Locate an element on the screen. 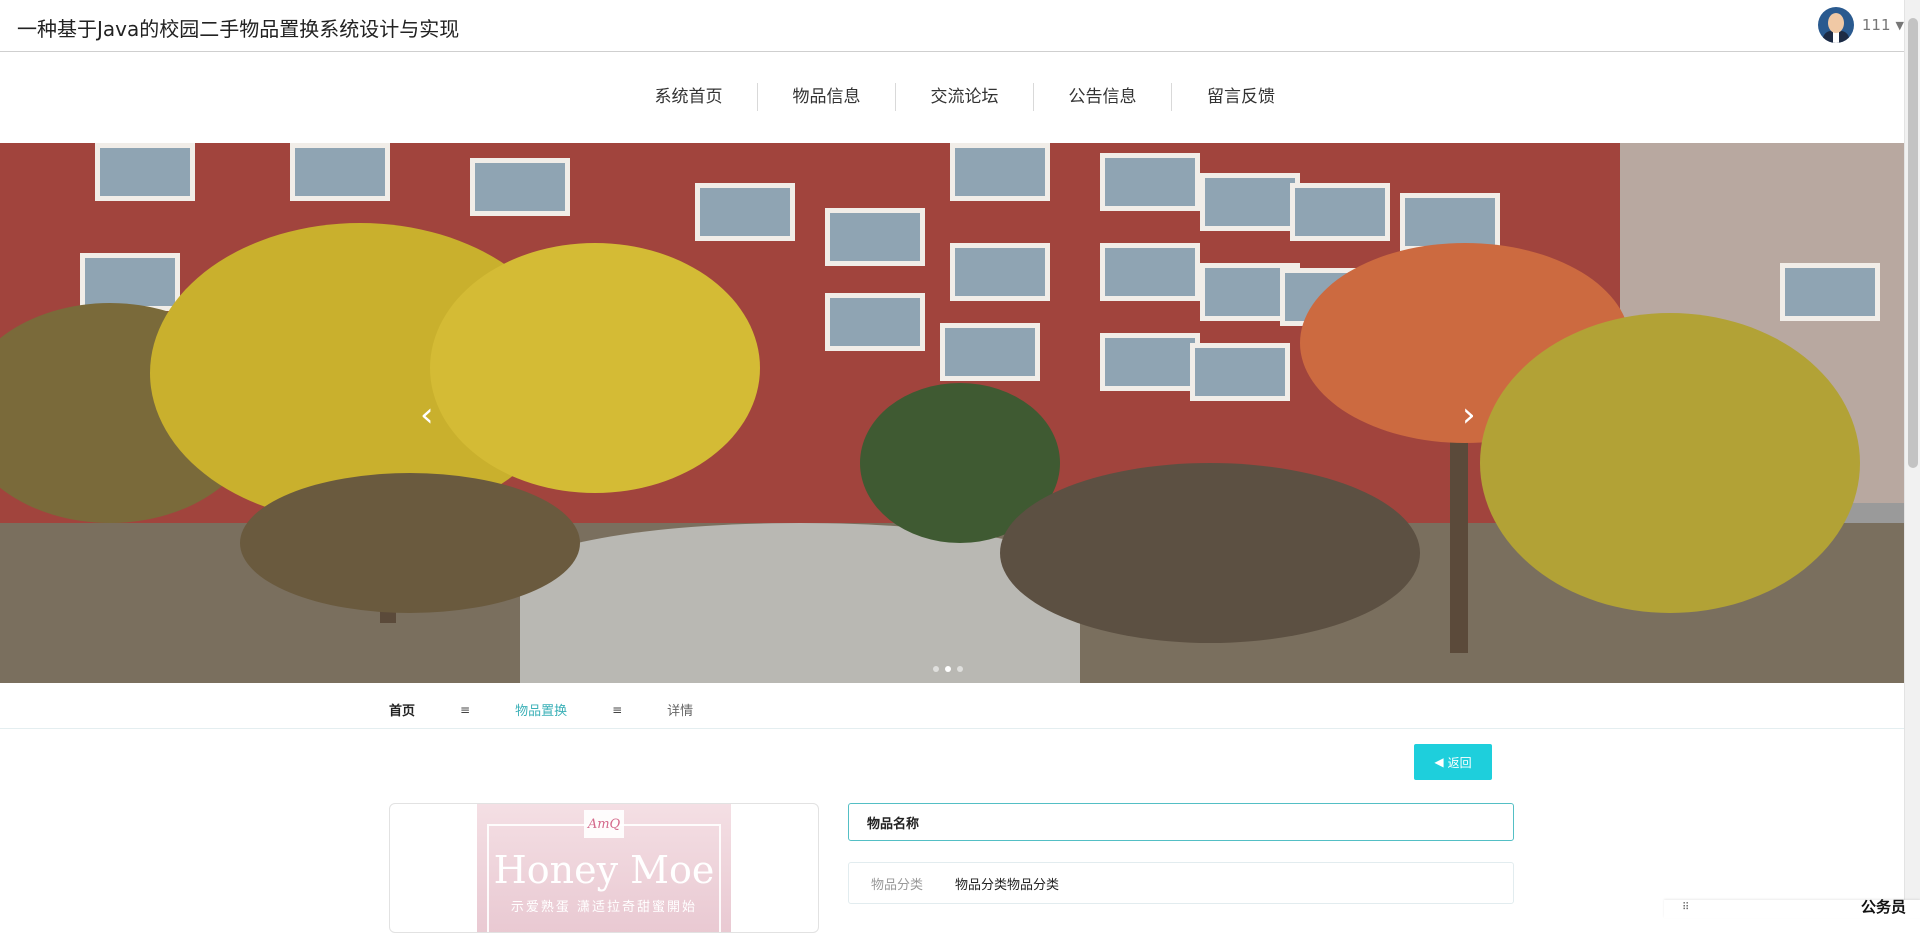  floating-widget-text: 公务员 is located at coordinates (1883, 907).